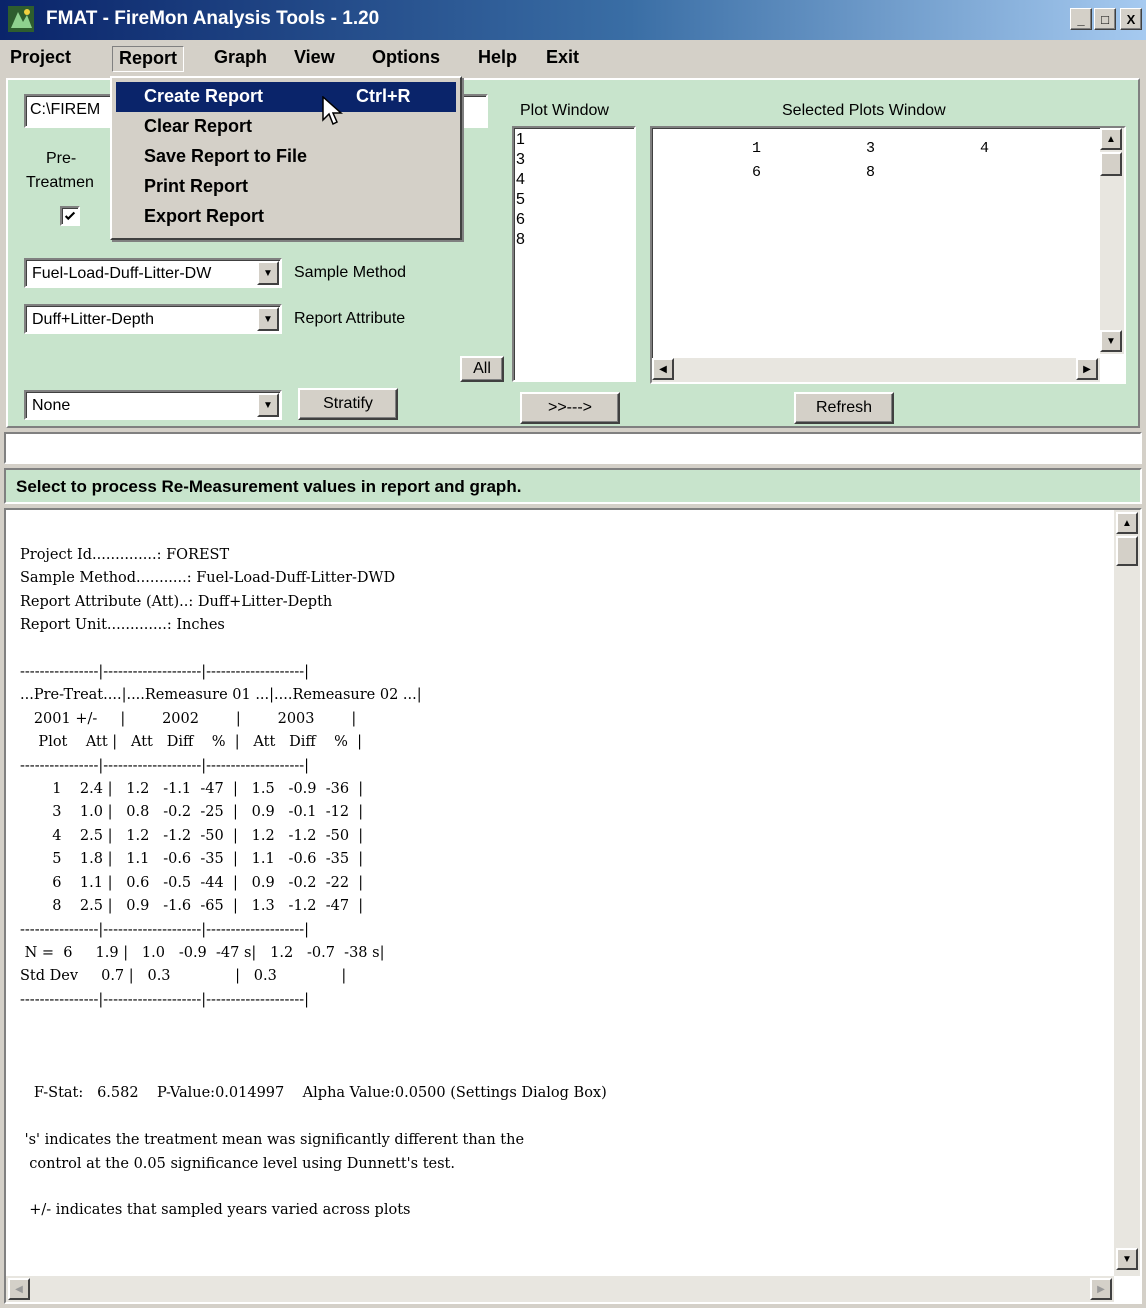  I want to click on plot-window-list: 1 3 4 5 6 8, so click(574, 254).